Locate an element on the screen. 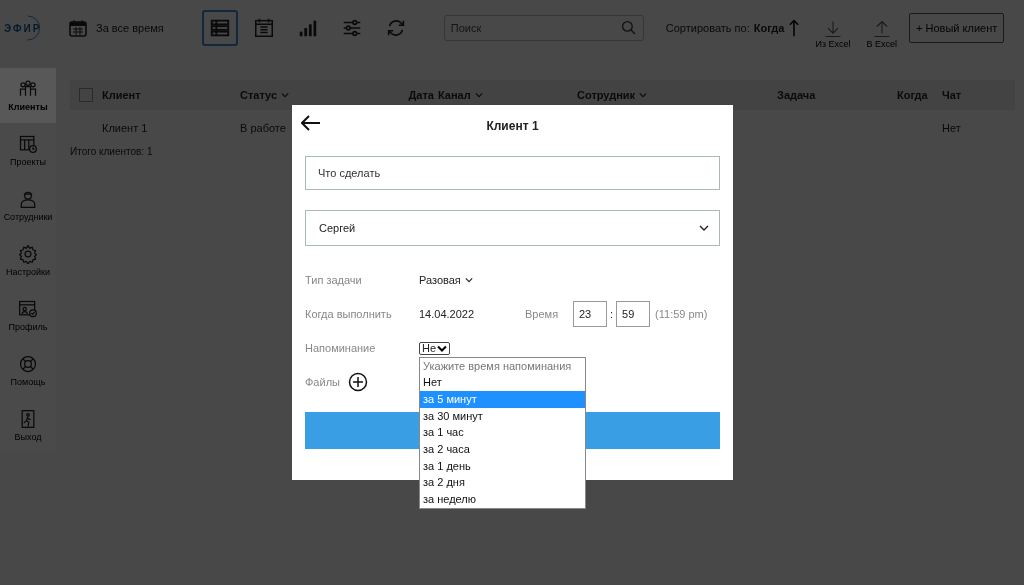 This screenshot has width=1024, height=585. field-label: Файлы is located at coordinates (322, 382).